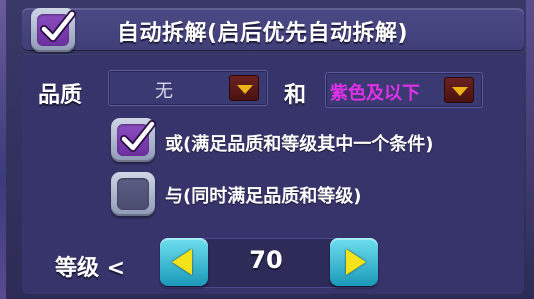 The image size is (534, 299). I want to click on quality-dropdown-button, so click(244, 88).